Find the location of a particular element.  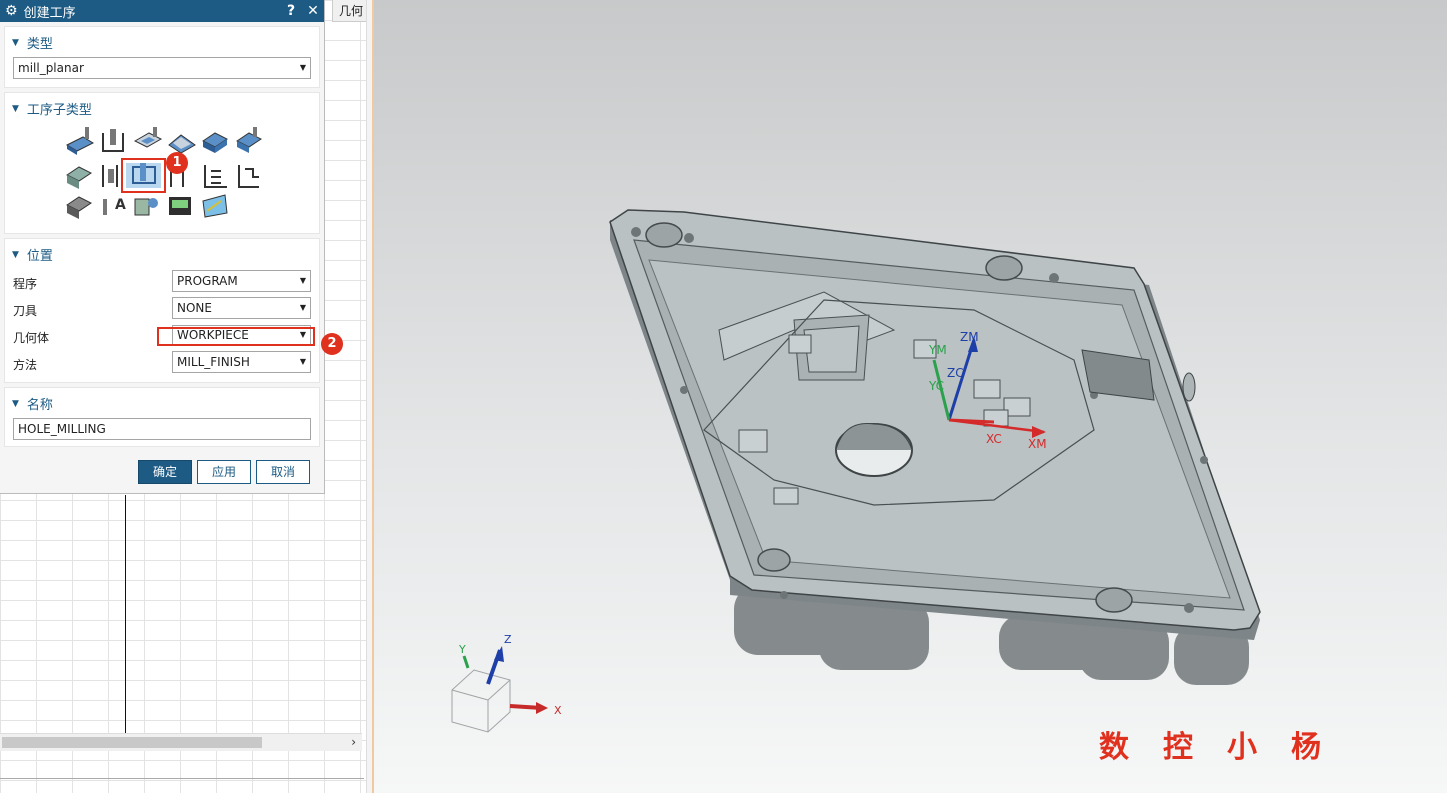

navigator-scrollbar: › is located at coordinates (181, 742).